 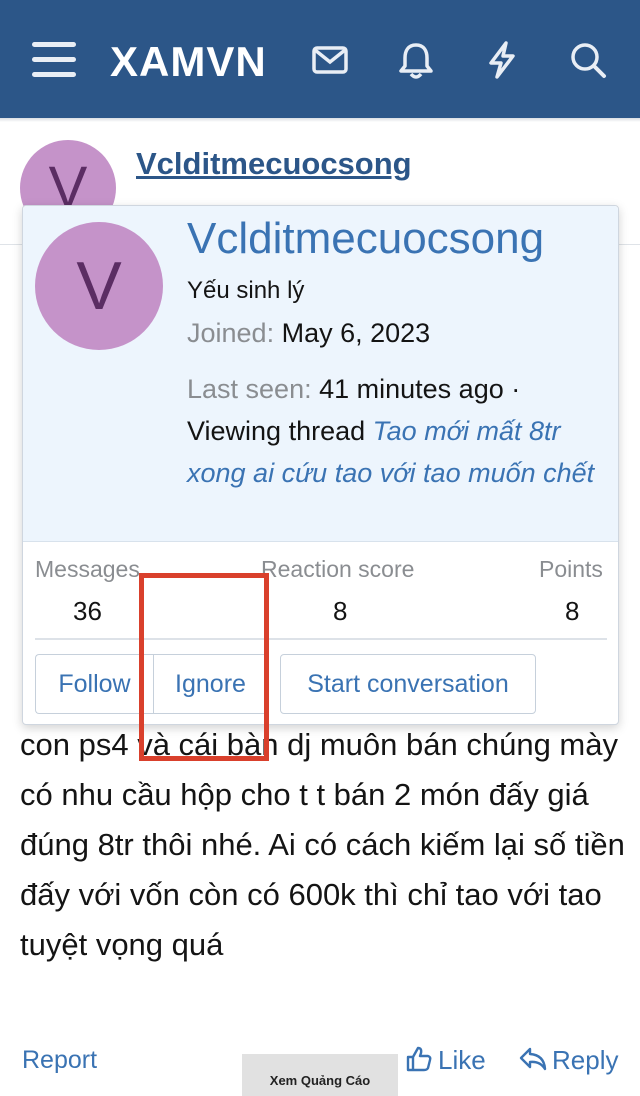 I want to click on member-stats: Messages 36 Reaction score 8 Points 8, so click(x=320, y=591).